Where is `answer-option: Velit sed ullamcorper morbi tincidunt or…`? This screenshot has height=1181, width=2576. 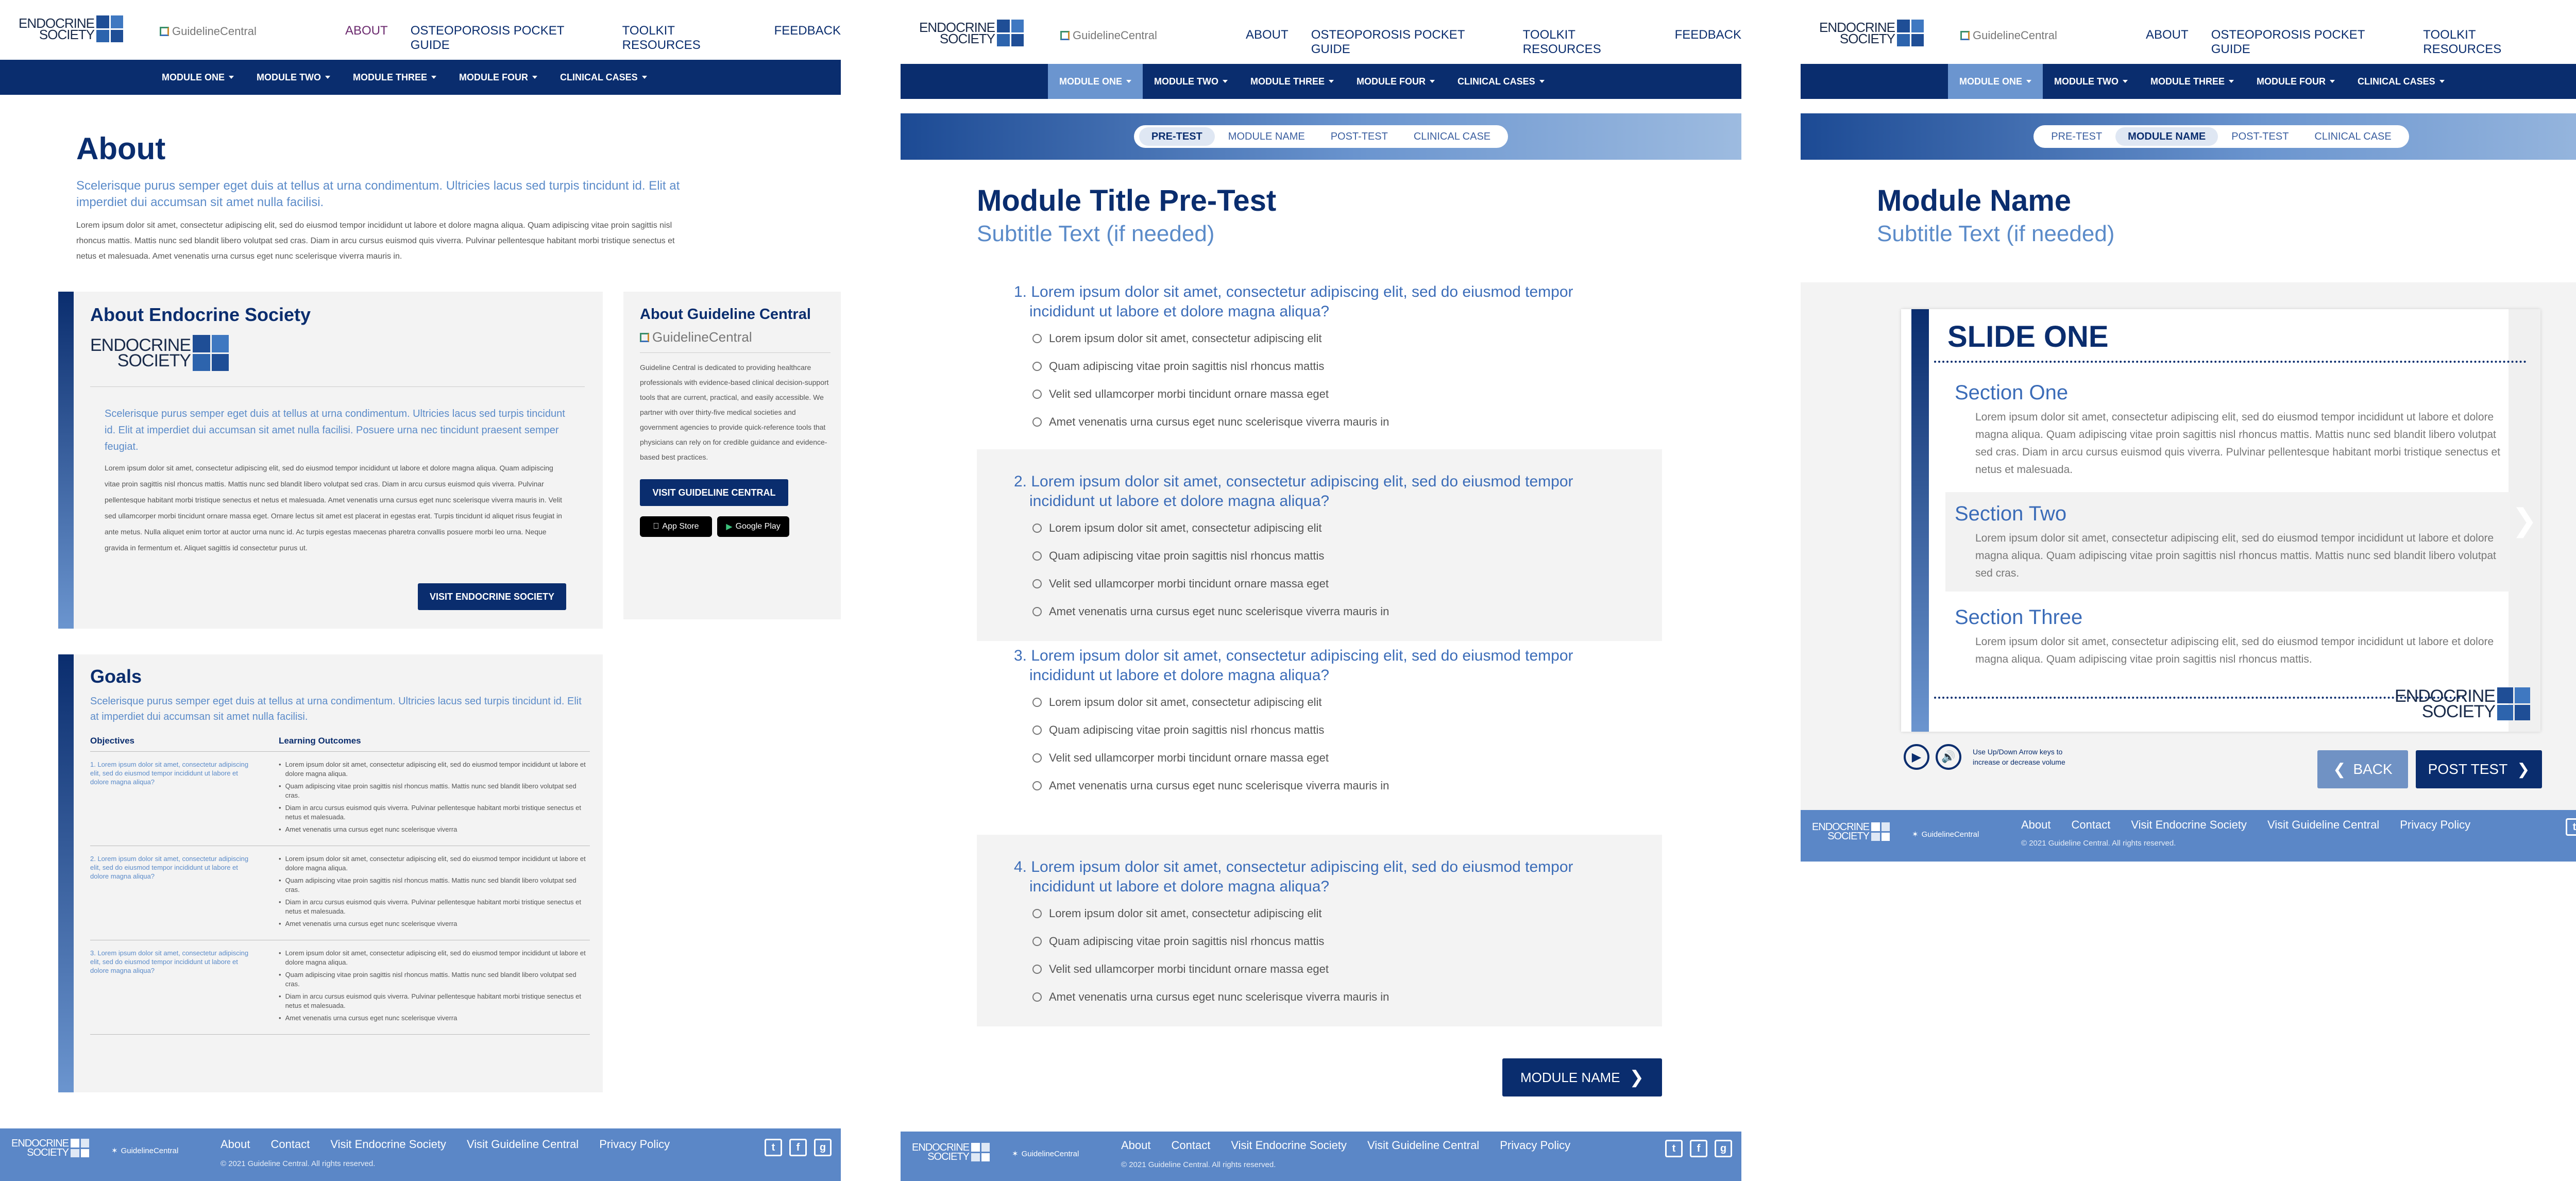 answer-option: Velit sed ullamcorper morbi tincidunt or… is located at coordinates (1347, 758).